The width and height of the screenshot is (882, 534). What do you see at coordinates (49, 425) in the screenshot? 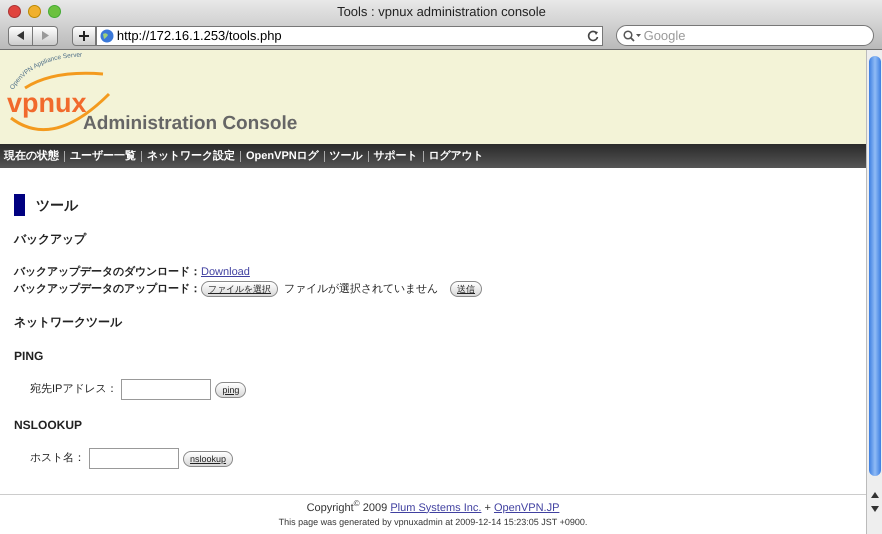
I see `tool-heading: NSLOOKUP` at bounding box center [49, 425].